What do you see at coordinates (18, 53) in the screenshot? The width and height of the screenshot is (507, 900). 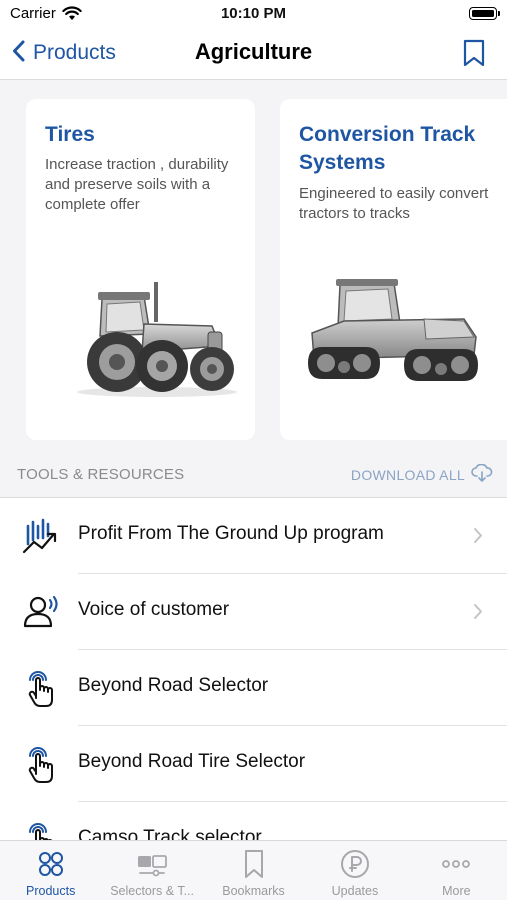 I see `chevron-left-icon` at bounding box center [18, 53].